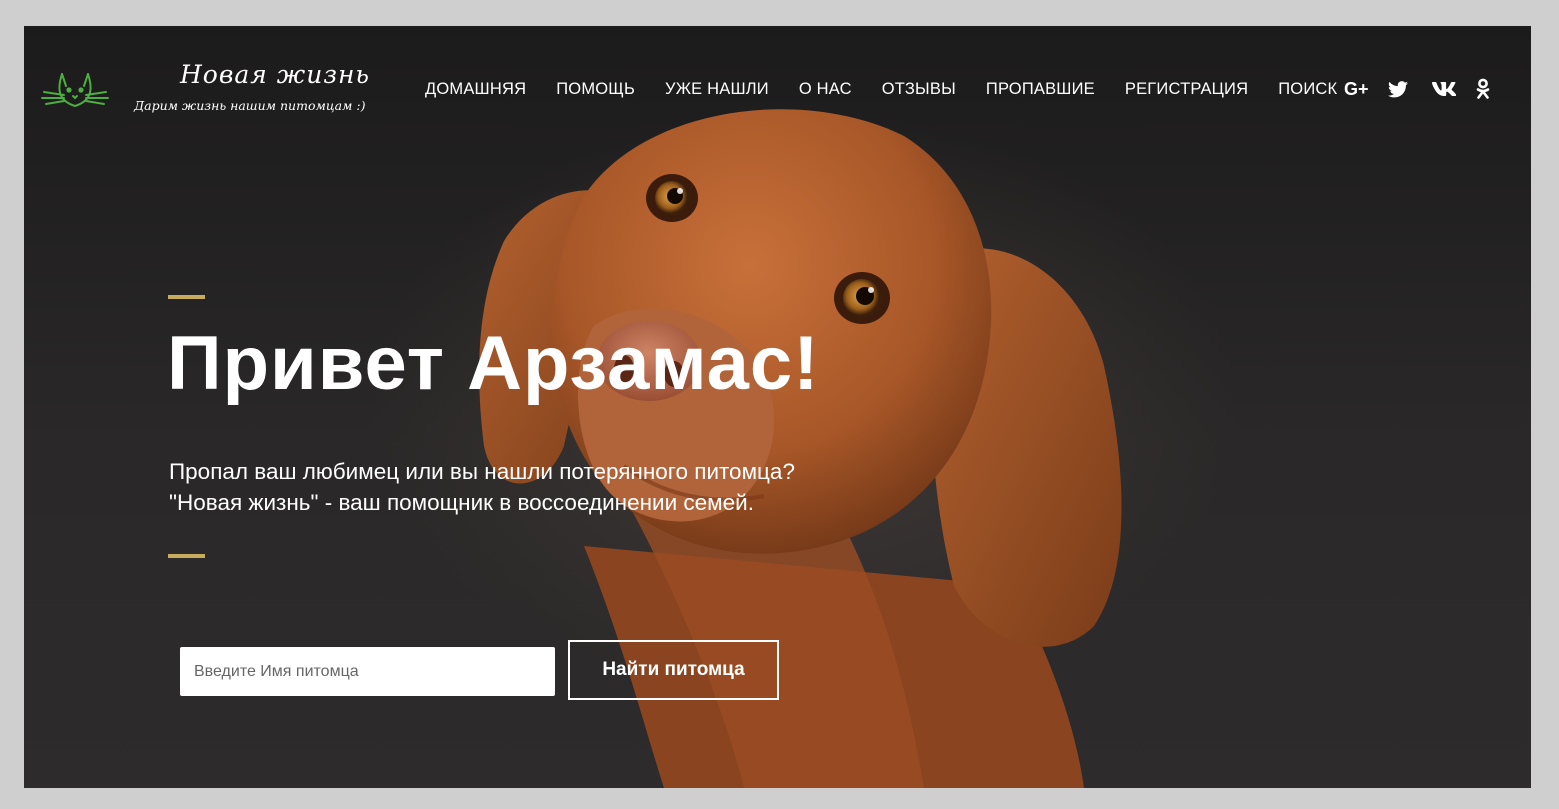 This screenshot has width=1559, height=809. What do you see at coordinates (250, 105) in the screenshot?
I see `logo-subtitle: Дарим жизнь нашим питомцам :)` at bounding box center [250, 105].